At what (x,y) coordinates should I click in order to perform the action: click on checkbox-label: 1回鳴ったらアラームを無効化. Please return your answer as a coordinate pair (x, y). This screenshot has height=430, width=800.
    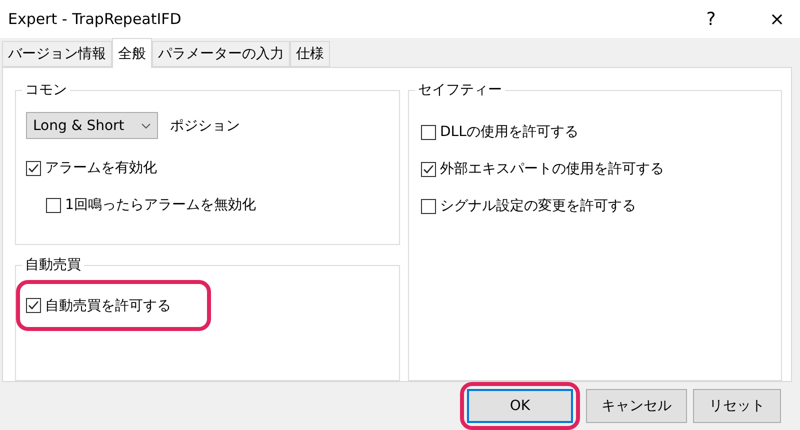
    Looking at the image, I should click on (160, 205).